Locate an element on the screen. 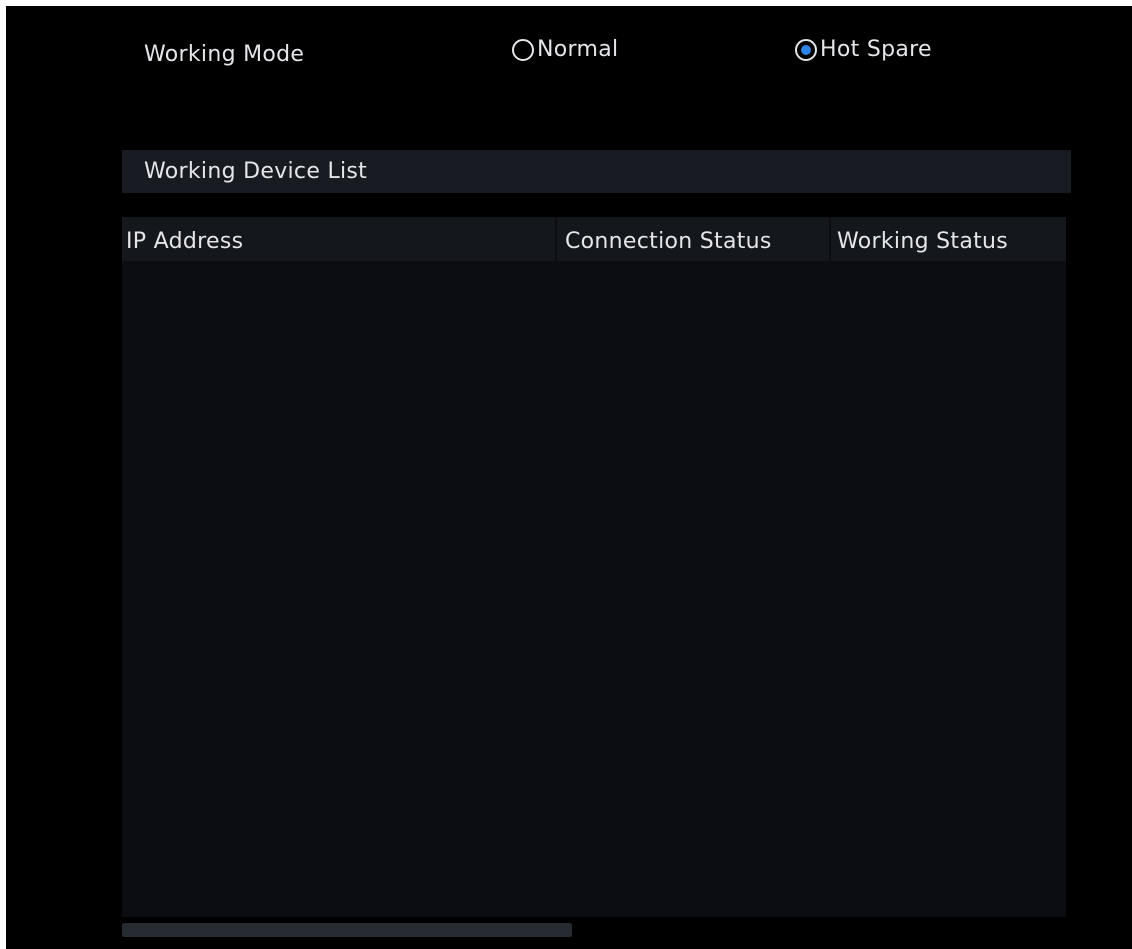 Image resolution: width=1132 pixels, height=949 pixels. radio-checked-icon is located at coordinates (806, 49).